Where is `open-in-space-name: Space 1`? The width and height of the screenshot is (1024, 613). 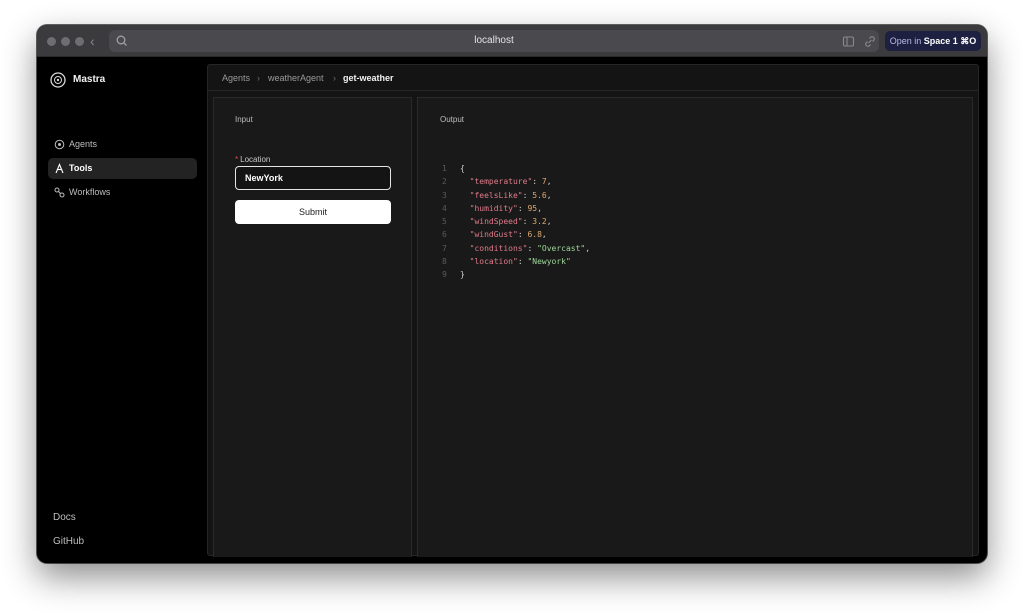 open-in-space-name: Space 1 is located at coordinates (940, 41).